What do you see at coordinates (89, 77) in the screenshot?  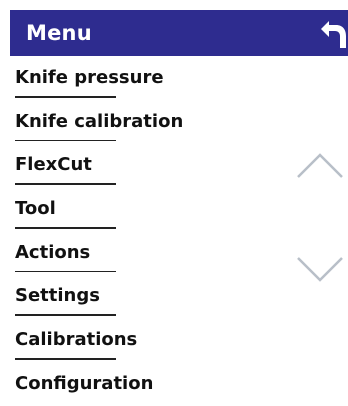 I see `menu-item-label: Knife pressure` at bounding box center [89, 77].